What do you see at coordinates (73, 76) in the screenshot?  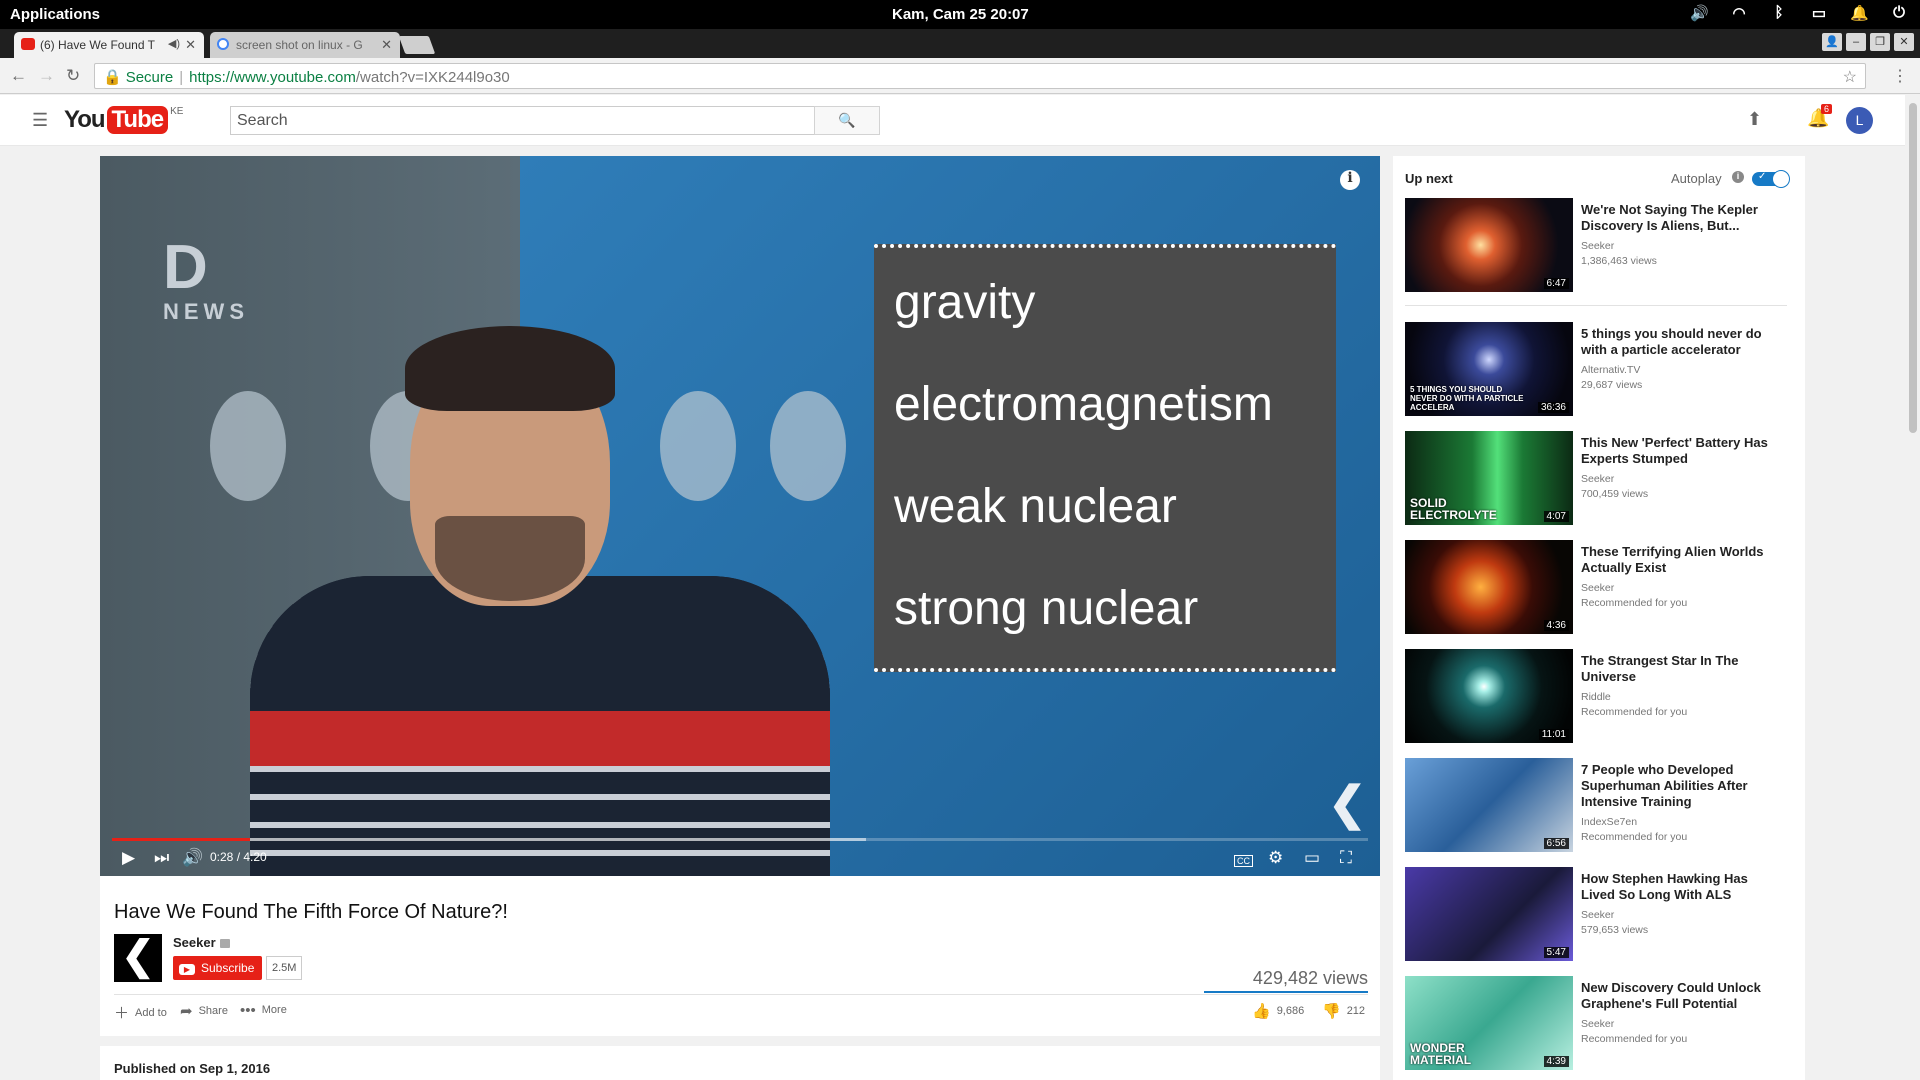 I see `reload-icon: ↻` at bounding box center [73, 76].